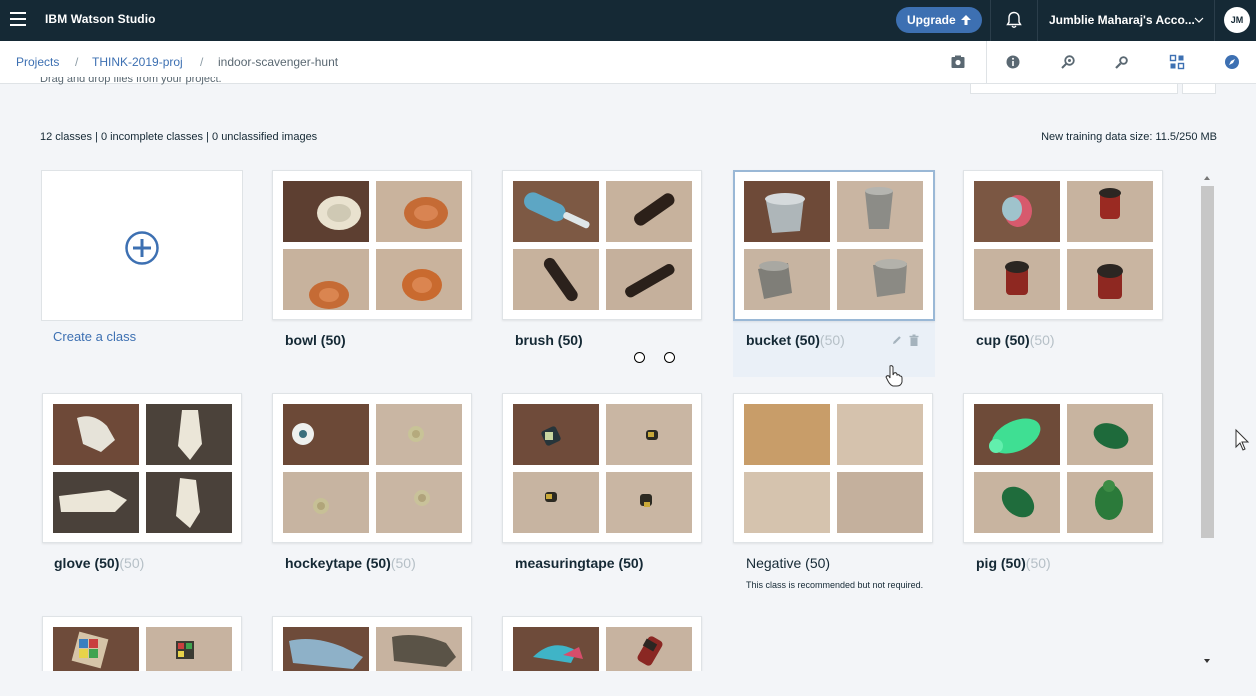 This screenshot has width=1256, height=696. Describe the element at coordinates (1129, 137) in the screenshot. I see `training-data-size: New training data size: 11.5/250 MB` at that location.